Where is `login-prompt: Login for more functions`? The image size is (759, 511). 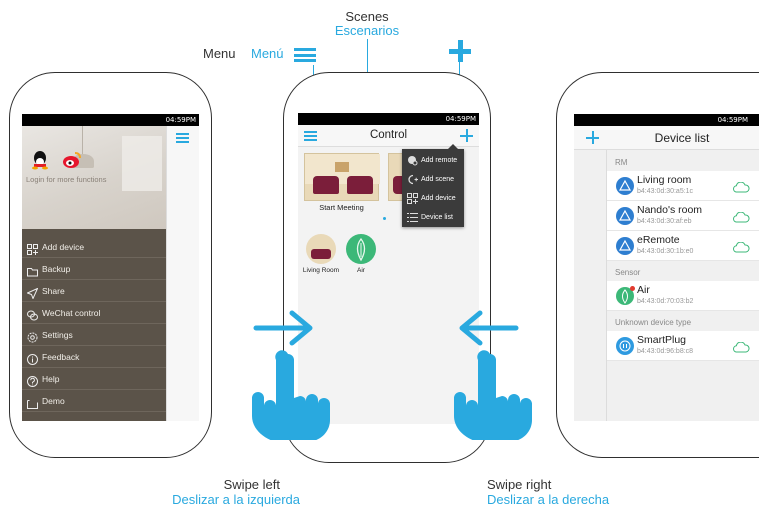
login-prompt: Login for more functions is located at coordinates (66, 179).